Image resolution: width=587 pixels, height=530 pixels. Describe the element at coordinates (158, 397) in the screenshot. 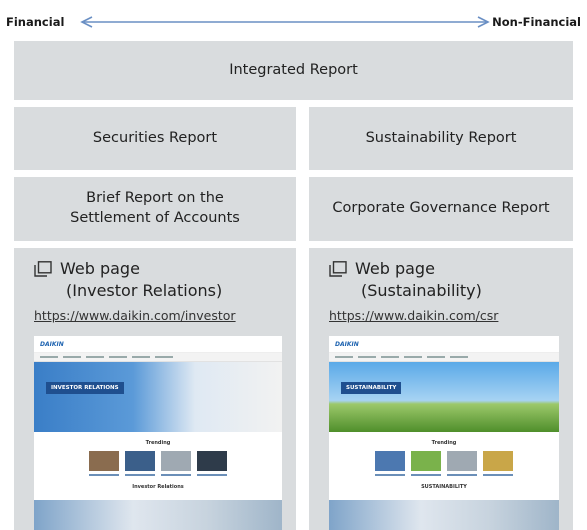

I see `thumb-hero-image: INVESTOR RELATIONS` at that location.